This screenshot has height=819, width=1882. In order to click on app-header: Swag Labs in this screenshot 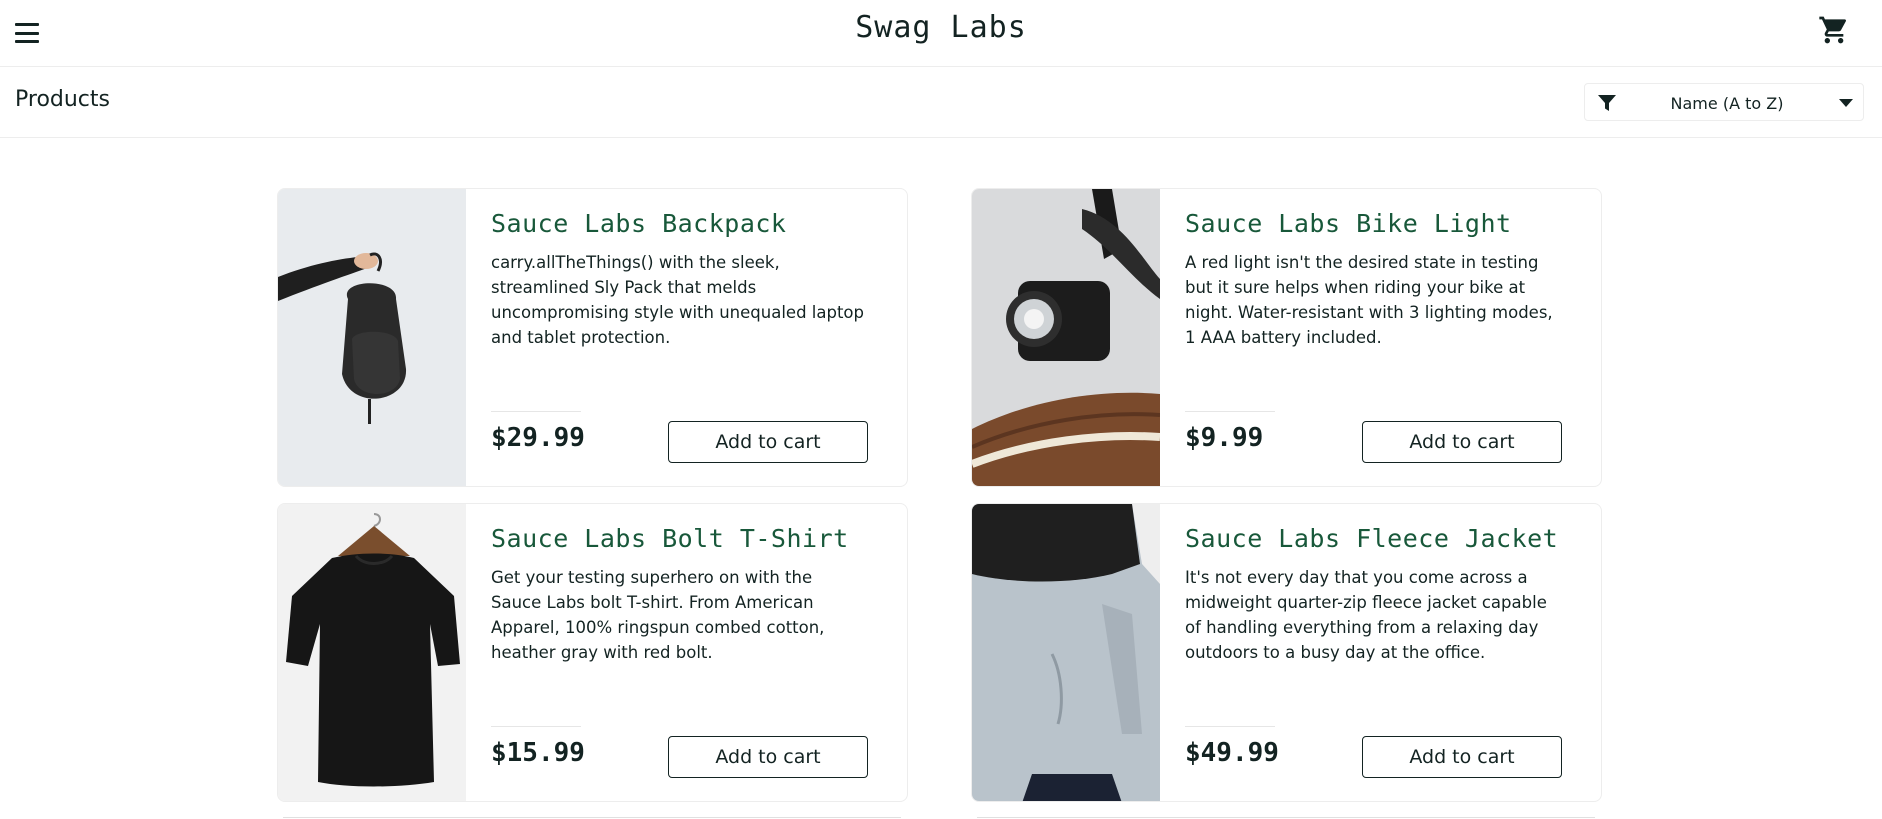, I will do `click(941, 33)`.